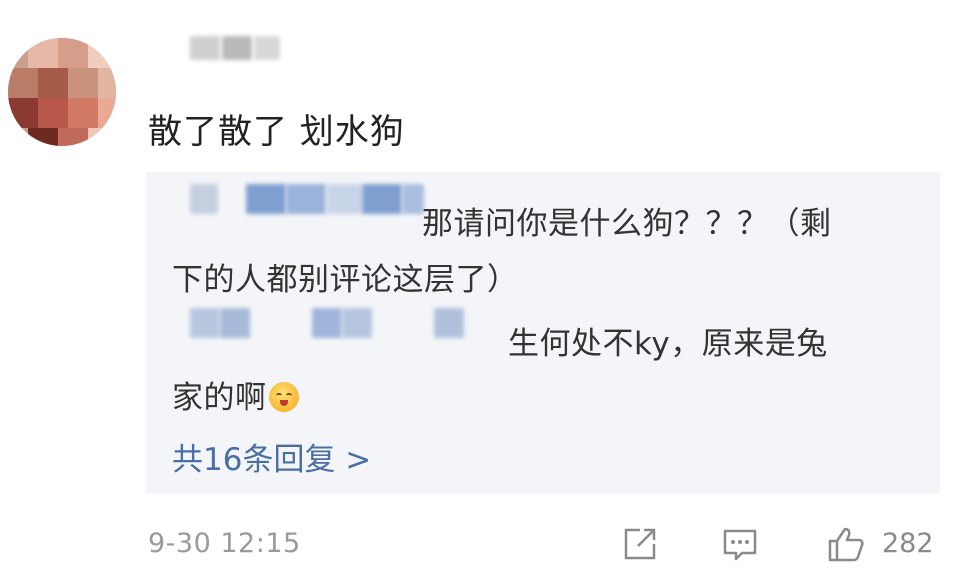 The image size is (972, 579). Describe the element at coordinates (908, 543) in the screenshot. I see `like-count: 282` at that location.